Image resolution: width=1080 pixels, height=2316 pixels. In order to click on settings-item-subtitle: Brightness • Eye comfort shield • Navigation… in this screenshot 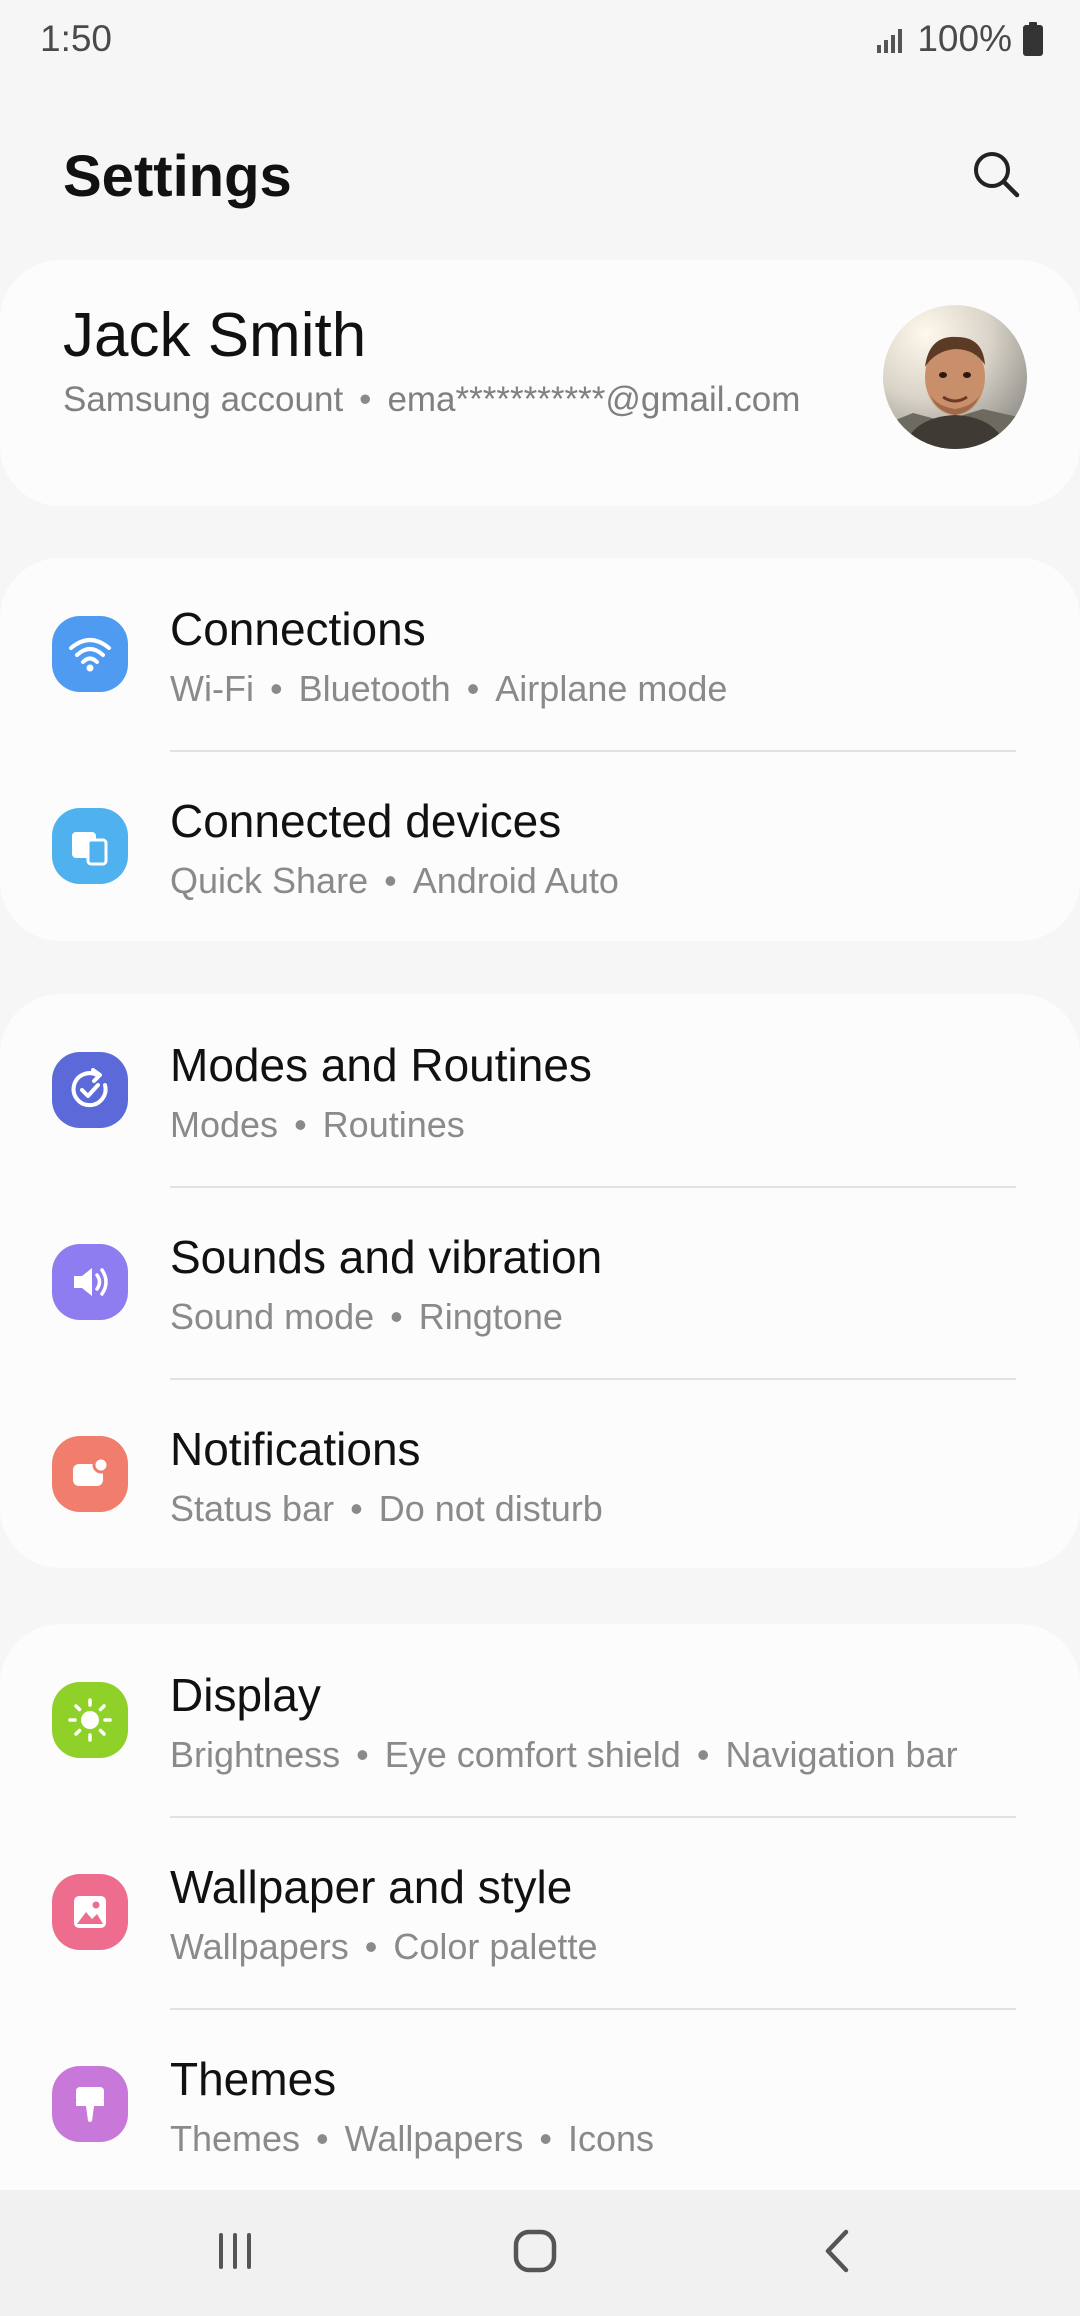, I will do `click(564, 1754)`.